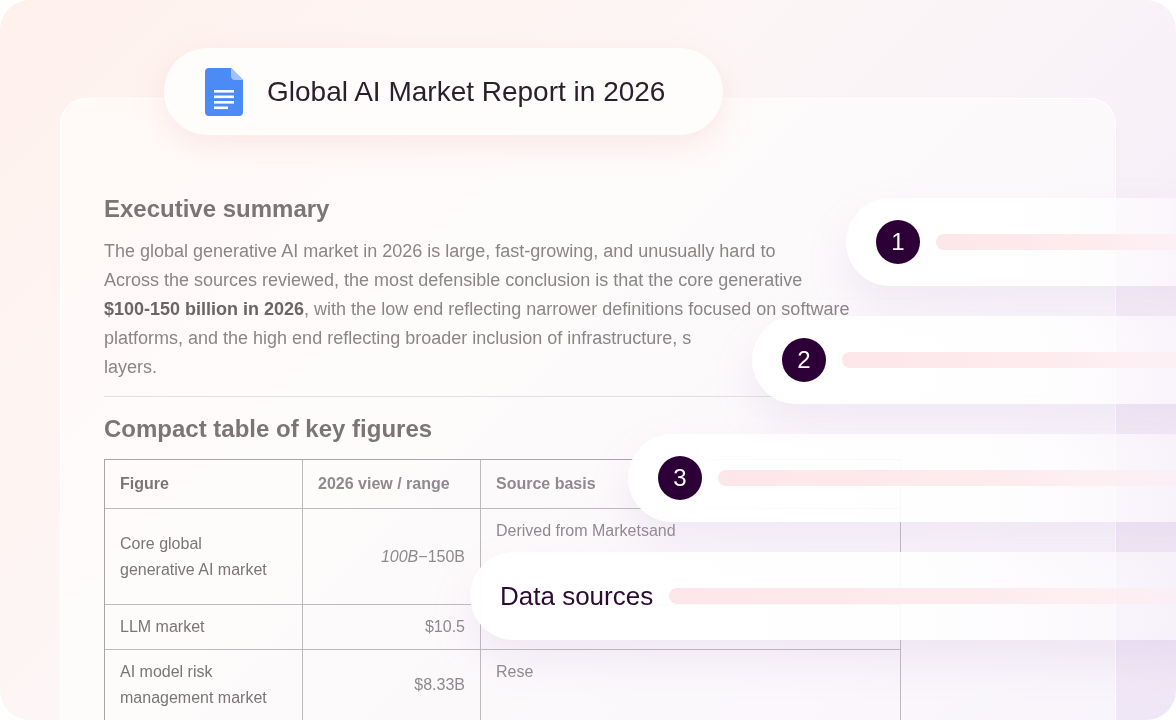  Describe the element at coordinates (130, 367) in the screenshot. I see `summary-line: layers.` at that location.